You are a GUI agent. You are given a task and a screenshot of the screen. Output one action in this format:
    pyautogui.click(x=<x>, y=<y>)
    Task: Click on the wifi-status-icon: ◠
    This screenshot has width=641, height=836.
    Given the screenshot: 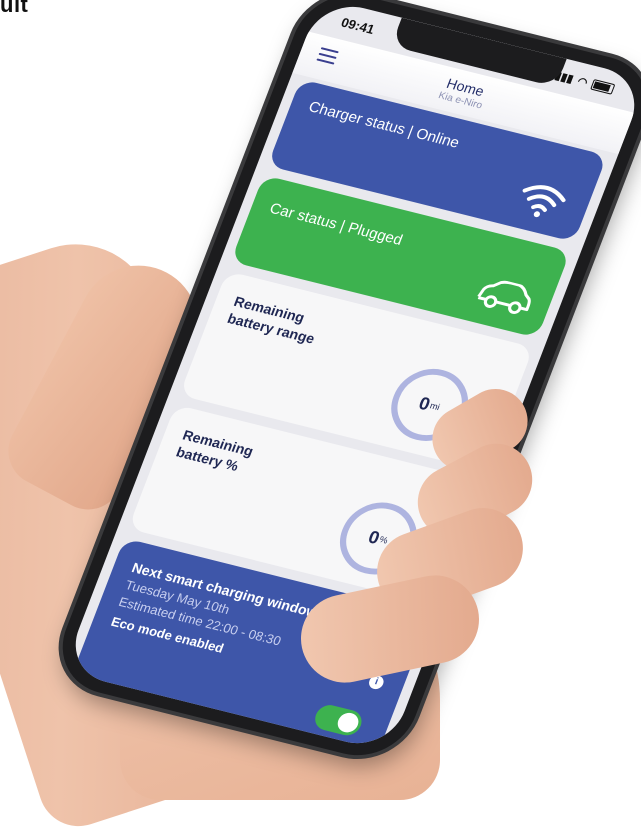 What is the action you would take?
    pyautogui.click(x=582, y=82)
    